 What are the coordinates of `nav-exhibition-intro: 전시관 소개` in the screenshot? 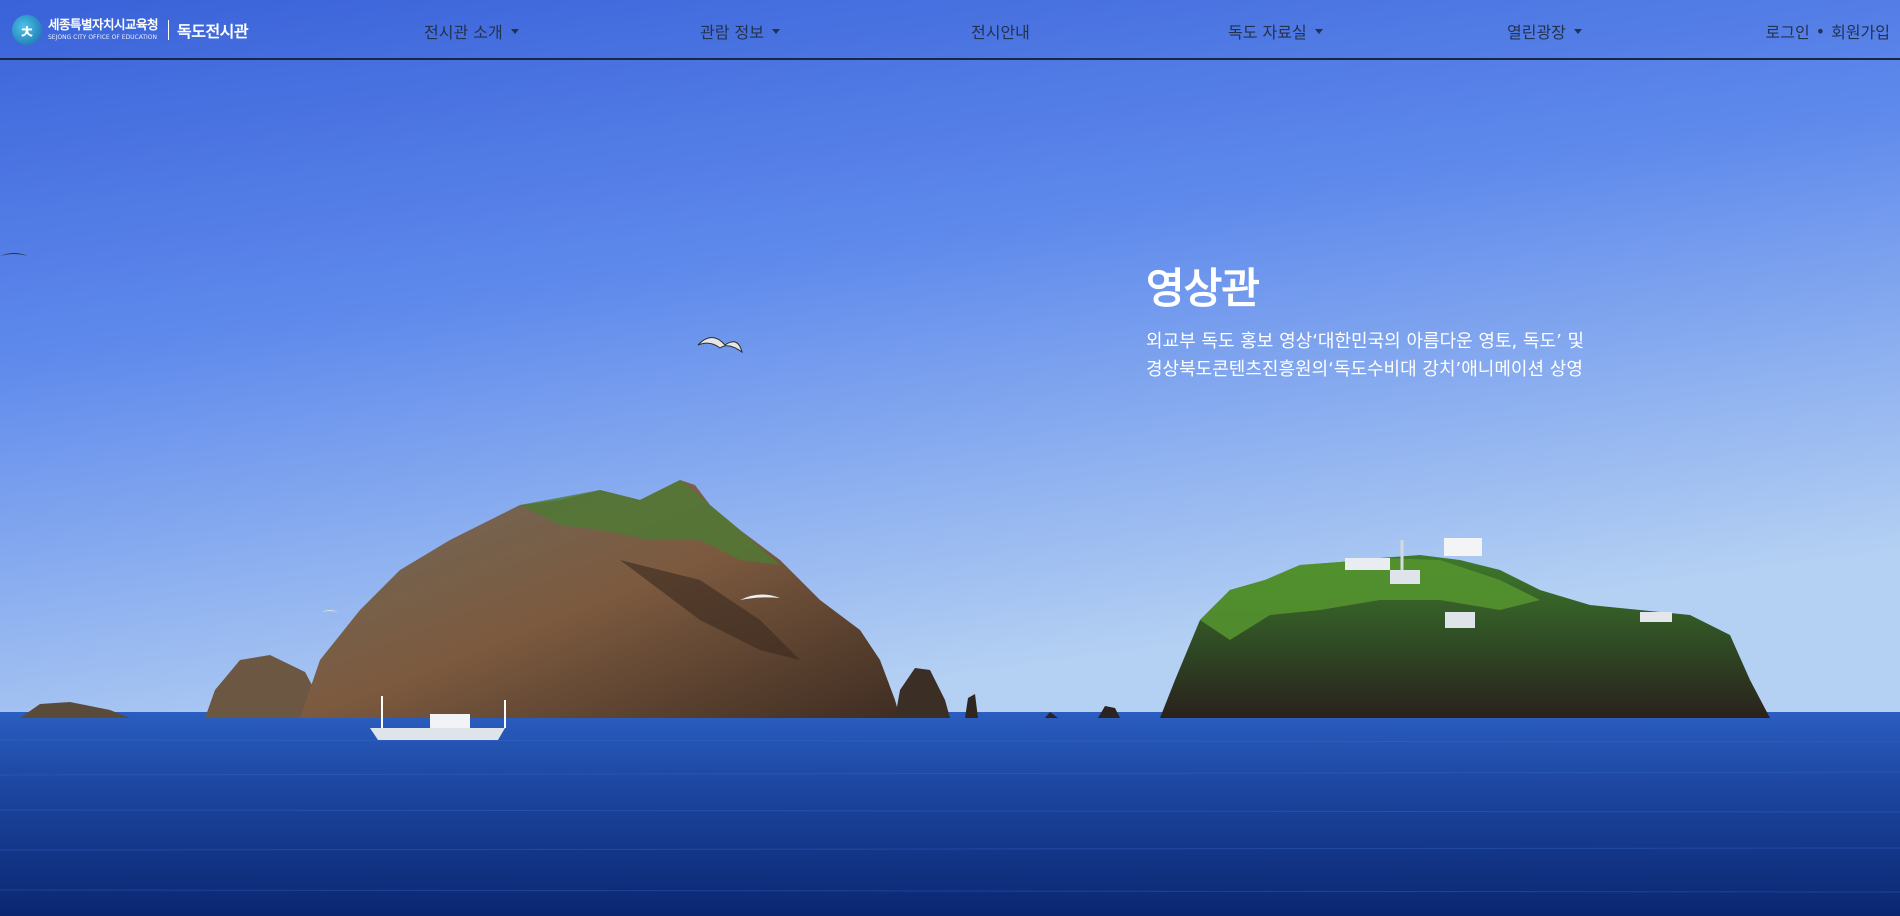 It's located at (471, 31).